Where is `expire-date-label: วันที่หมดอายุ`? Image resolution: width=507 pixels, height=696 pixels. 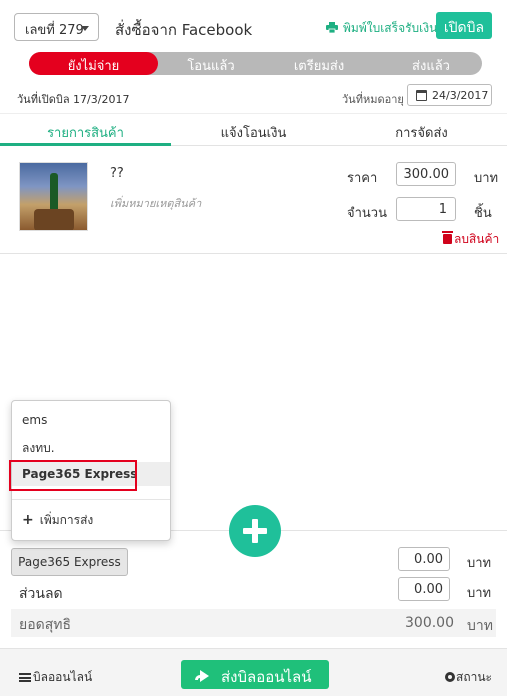 expire-date-label: วันที่หมดอายุ is located at coordinates (373, 99).